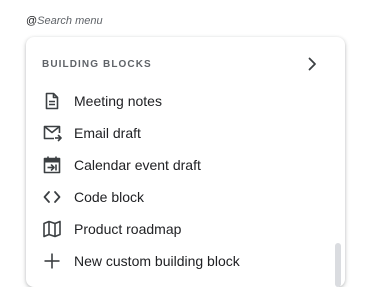  Describe the element at coordinates (185, 64) in the screenshot. I see `section-header-building-blocks: BUILDING BLOCKS` at that location.